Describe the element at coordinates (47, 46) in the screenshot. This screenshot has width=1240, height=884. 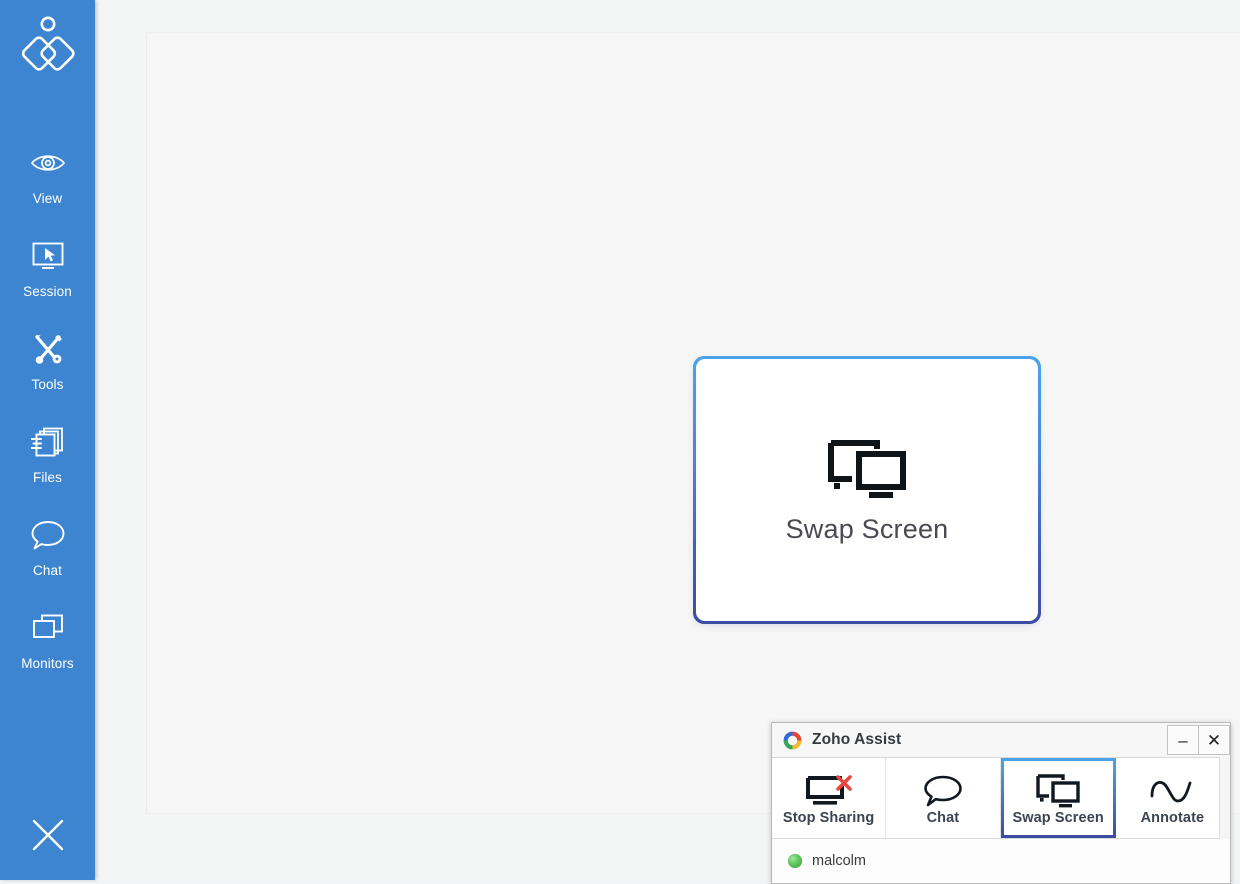
I see `zoho-assist-logo` at that location.